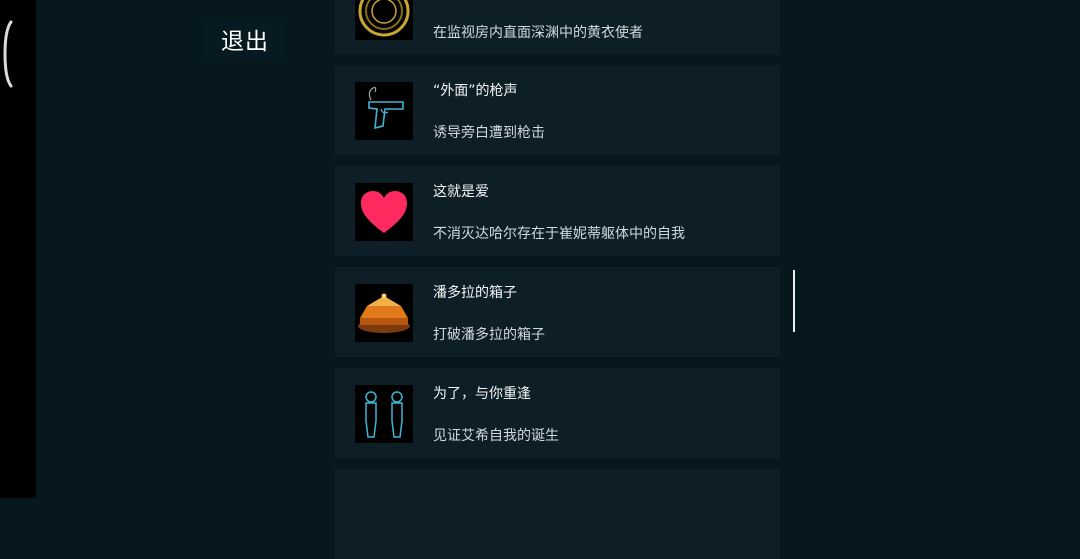 The image size is (1080, 559). I want to click on pandora-box-icon, so click(384, 313).